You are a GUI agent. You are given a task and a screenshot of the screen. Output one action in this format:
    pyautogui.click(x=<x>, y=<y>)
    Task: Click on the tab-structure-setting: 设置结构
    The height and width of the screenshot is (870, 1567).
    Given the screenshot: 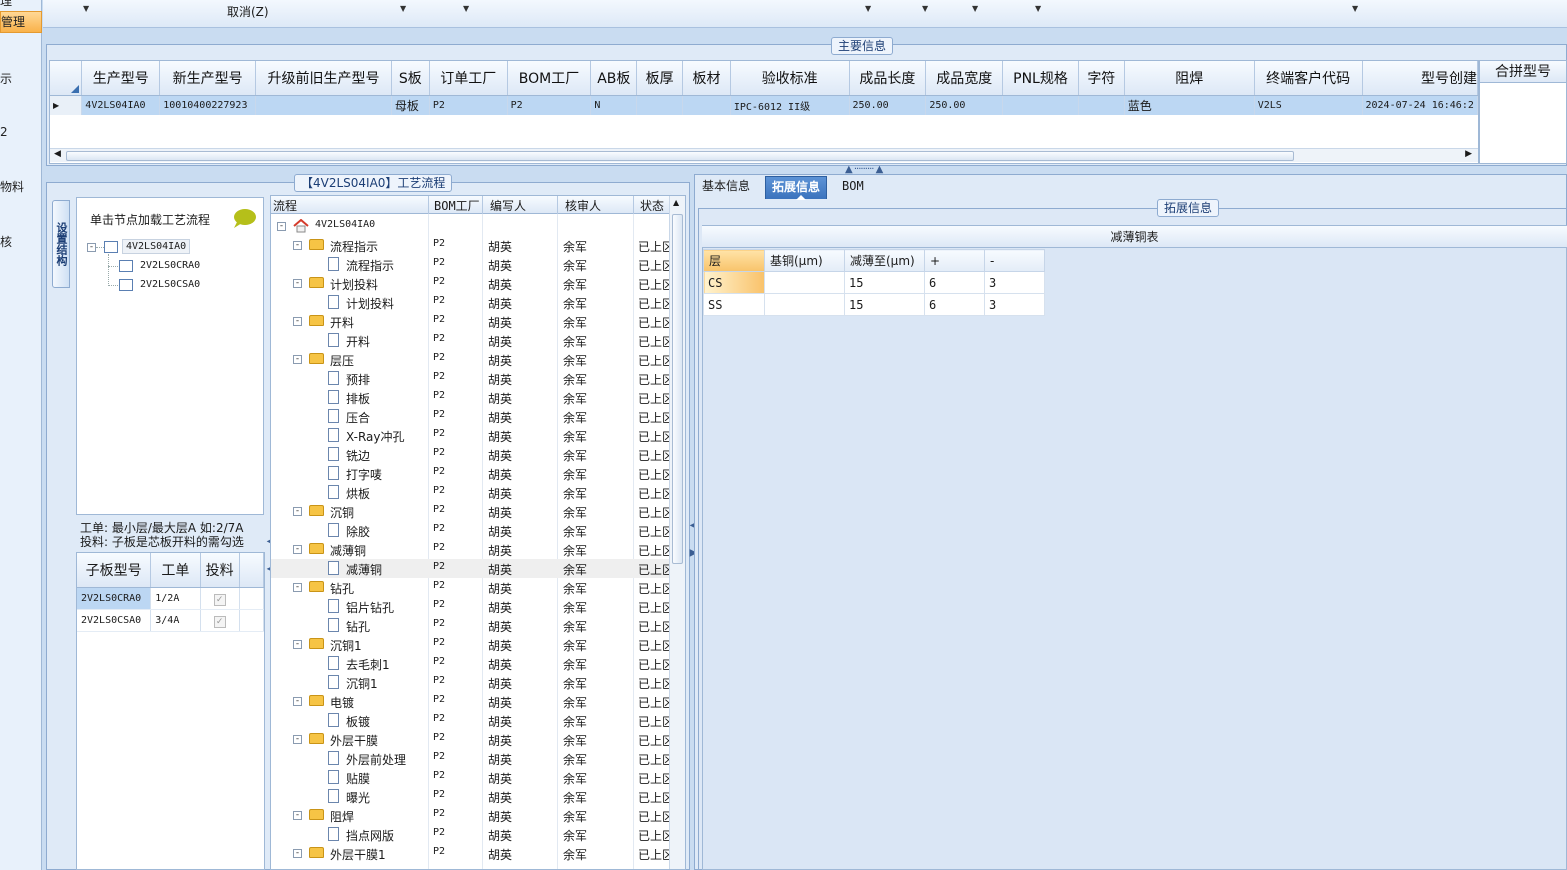 What is the action you would take?
    pyautogui.click(x=61, y=244)
    